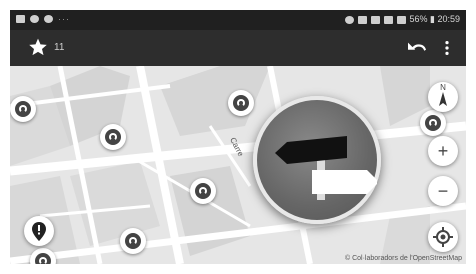 The height and width of the screenshot is (274, 476). I want to click on compass-button: N, so click(443, 97).